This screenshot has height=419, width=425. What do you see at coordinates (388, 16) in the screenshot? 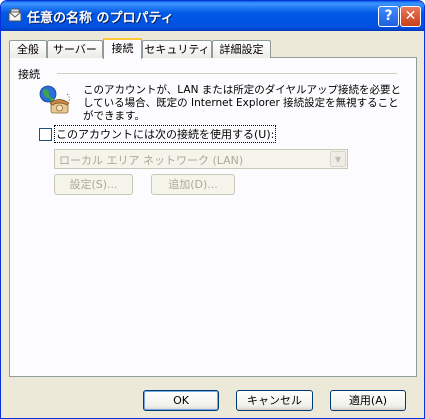
I see `help-button: ?` at bounding box center [388, 16].